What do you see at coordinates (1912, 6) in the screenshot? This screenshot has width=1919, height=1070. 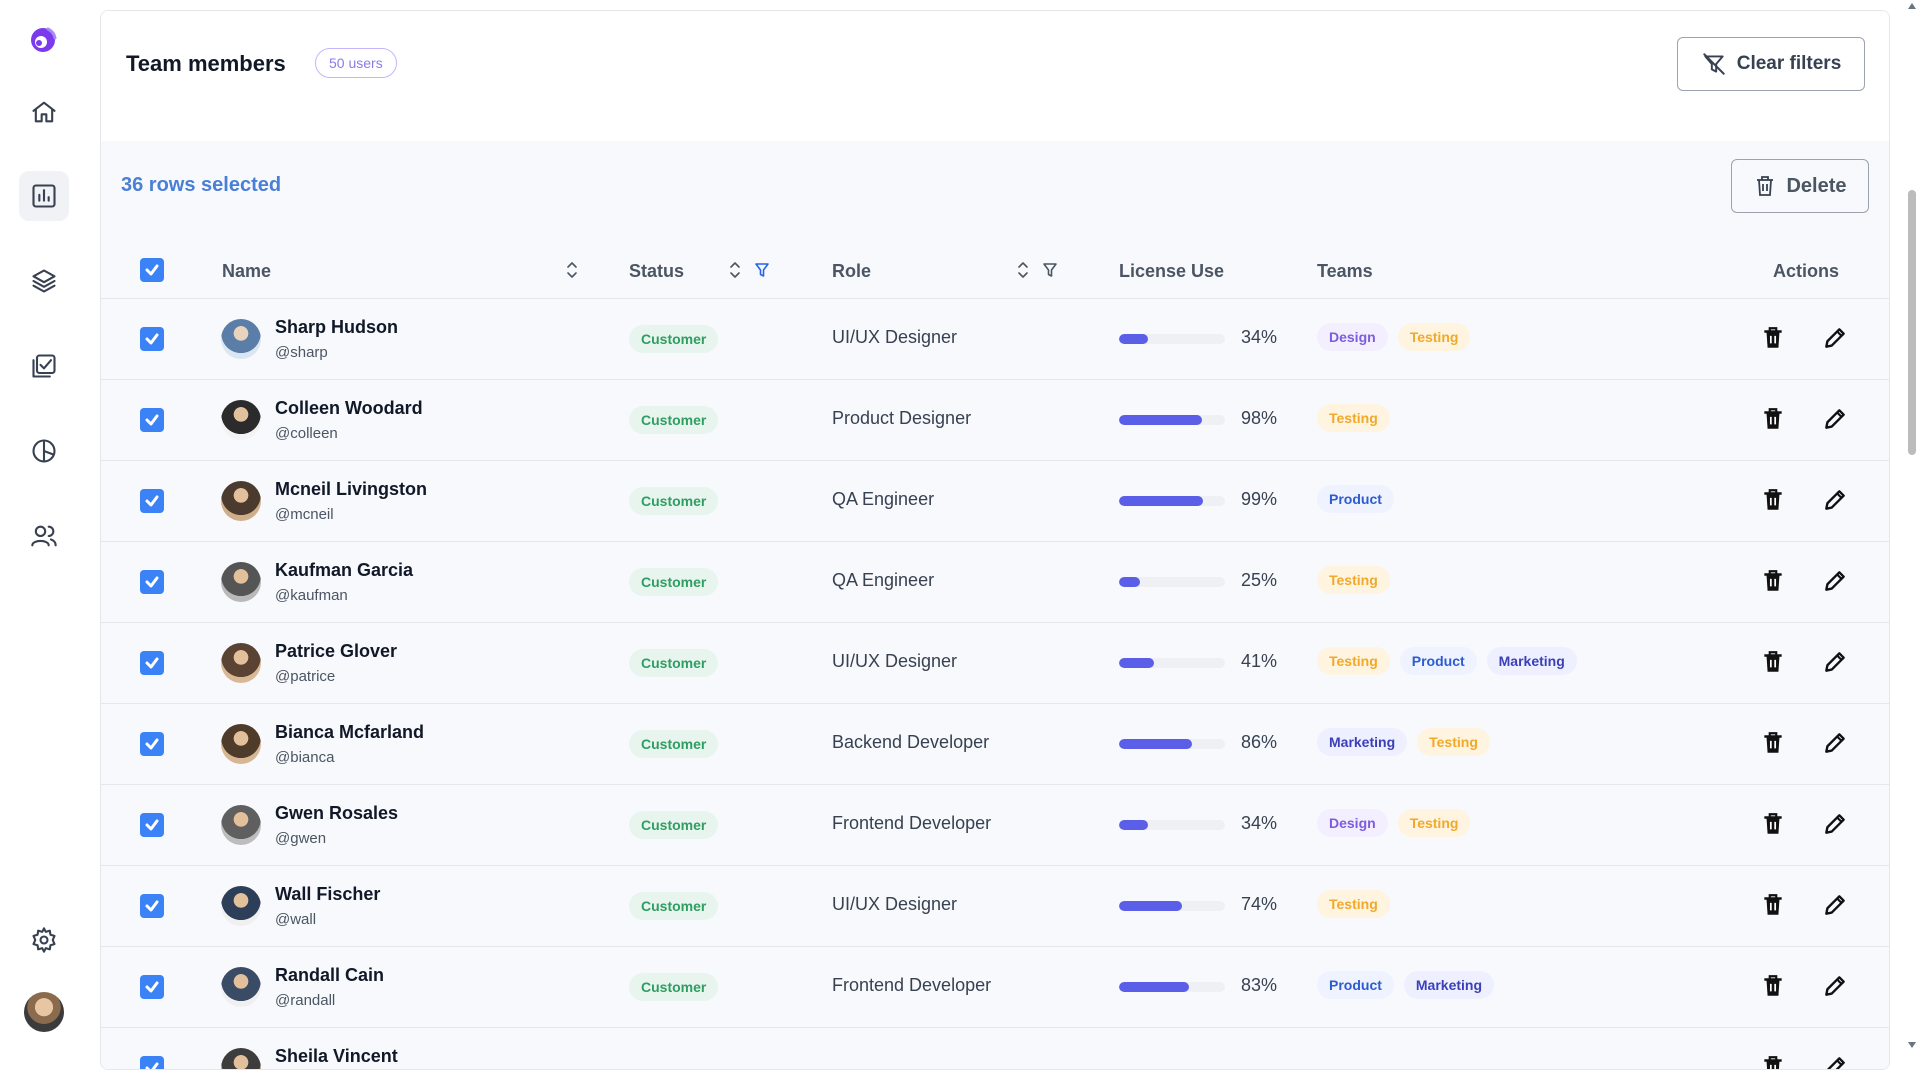 I see `scroll-up-arrow-icon` at bounding box center [1912, 6].